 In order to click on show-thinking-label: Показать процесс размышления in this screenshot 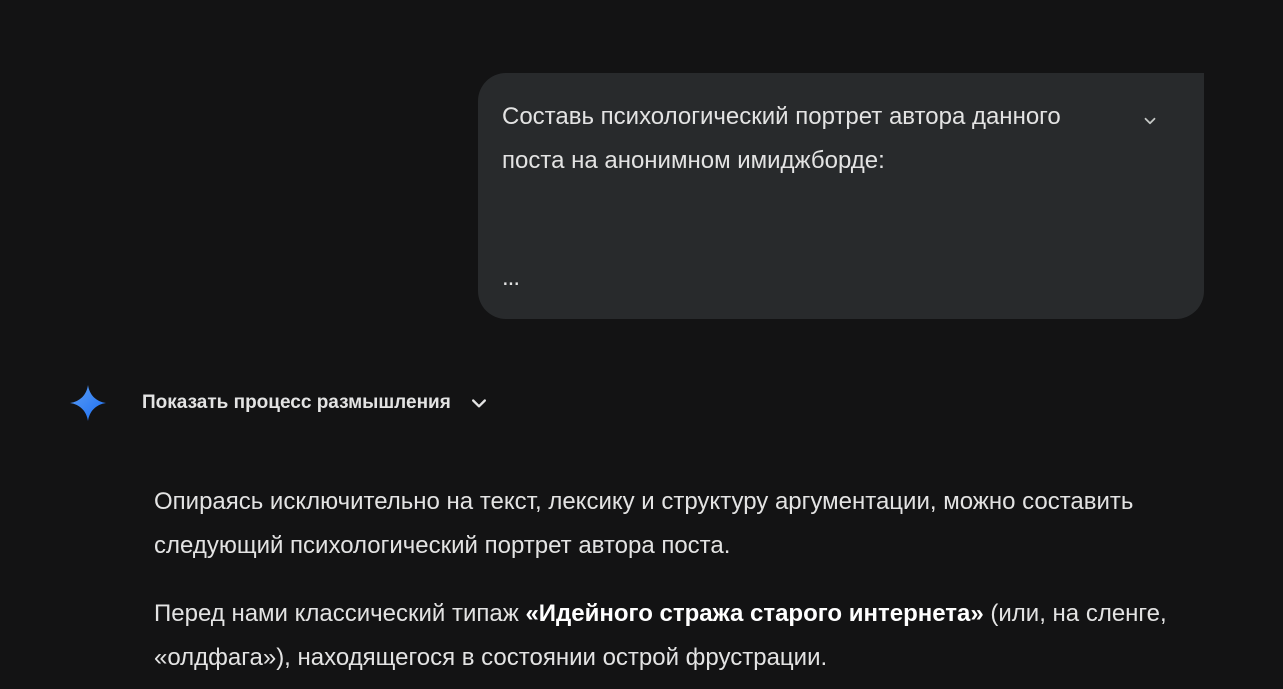, I will do `click(296, 402)`.